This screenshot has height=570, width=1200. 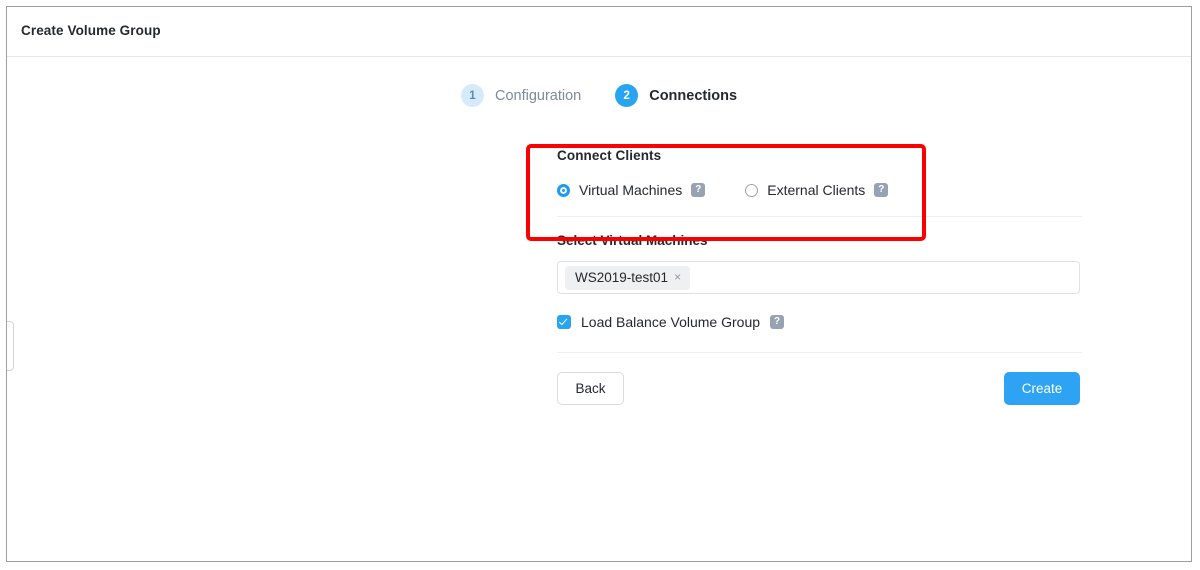 What do you see at coordinates (819, 352) in the screenshot?
I see `actions-divider` at bounding box center [819, 352].